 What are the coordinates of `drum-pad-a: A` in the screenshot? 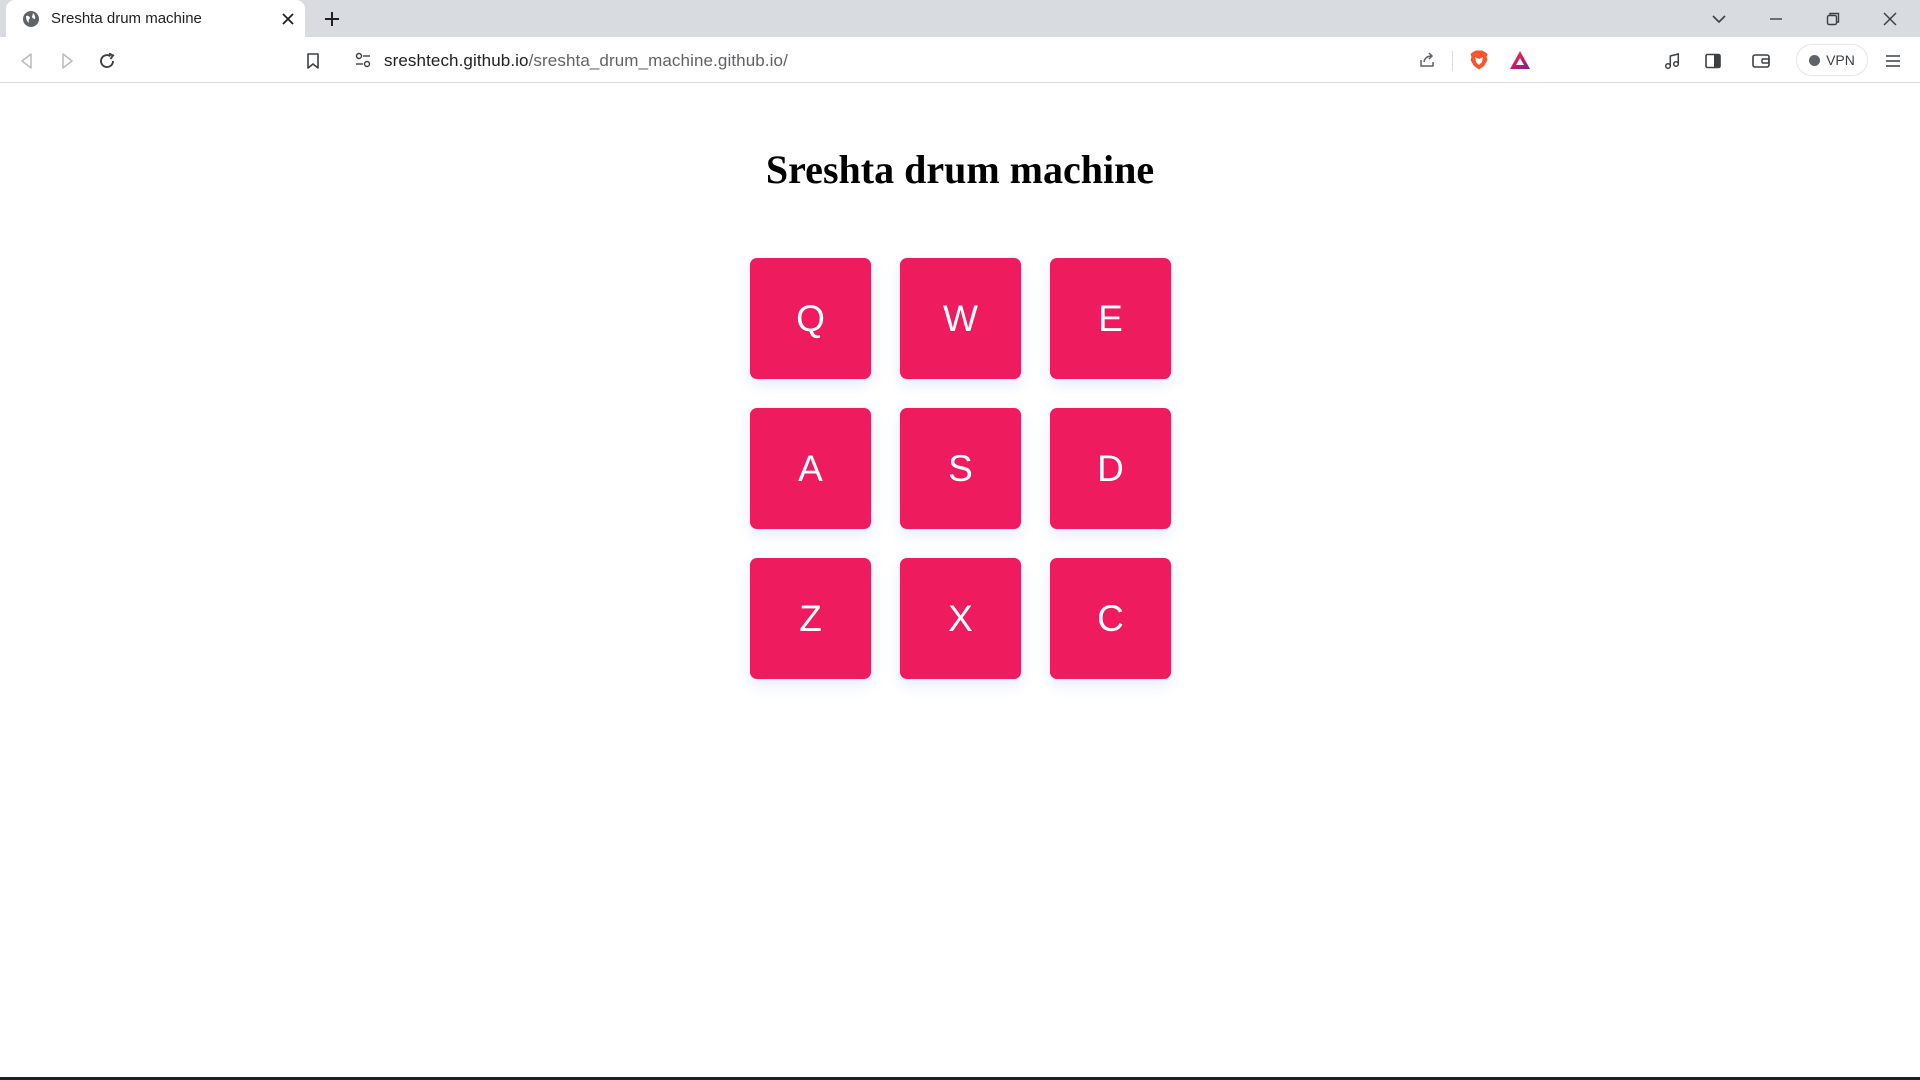 It's located at (810, 468).